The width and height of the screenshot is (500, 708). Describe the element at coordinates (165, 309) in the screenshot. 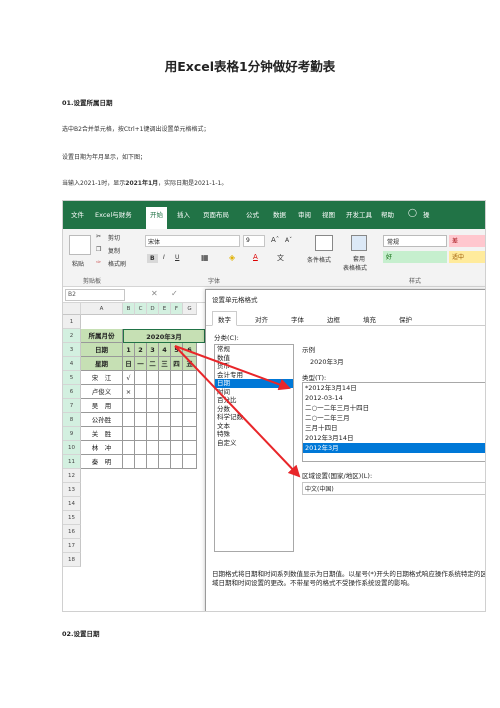

I see `column-header-e: E` at that location.